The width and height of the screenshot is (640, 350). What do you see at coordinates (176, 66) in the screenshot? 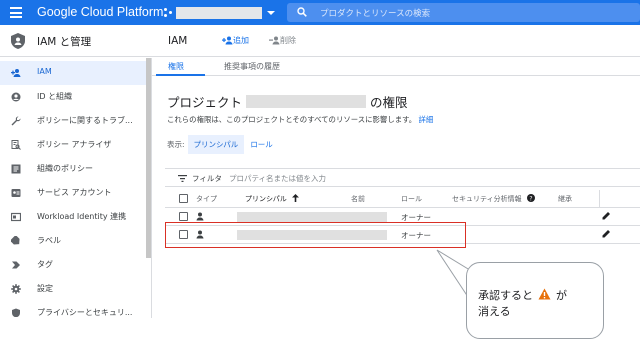
I see `tab-permissions: 権限` at bounding box center [176, 66].